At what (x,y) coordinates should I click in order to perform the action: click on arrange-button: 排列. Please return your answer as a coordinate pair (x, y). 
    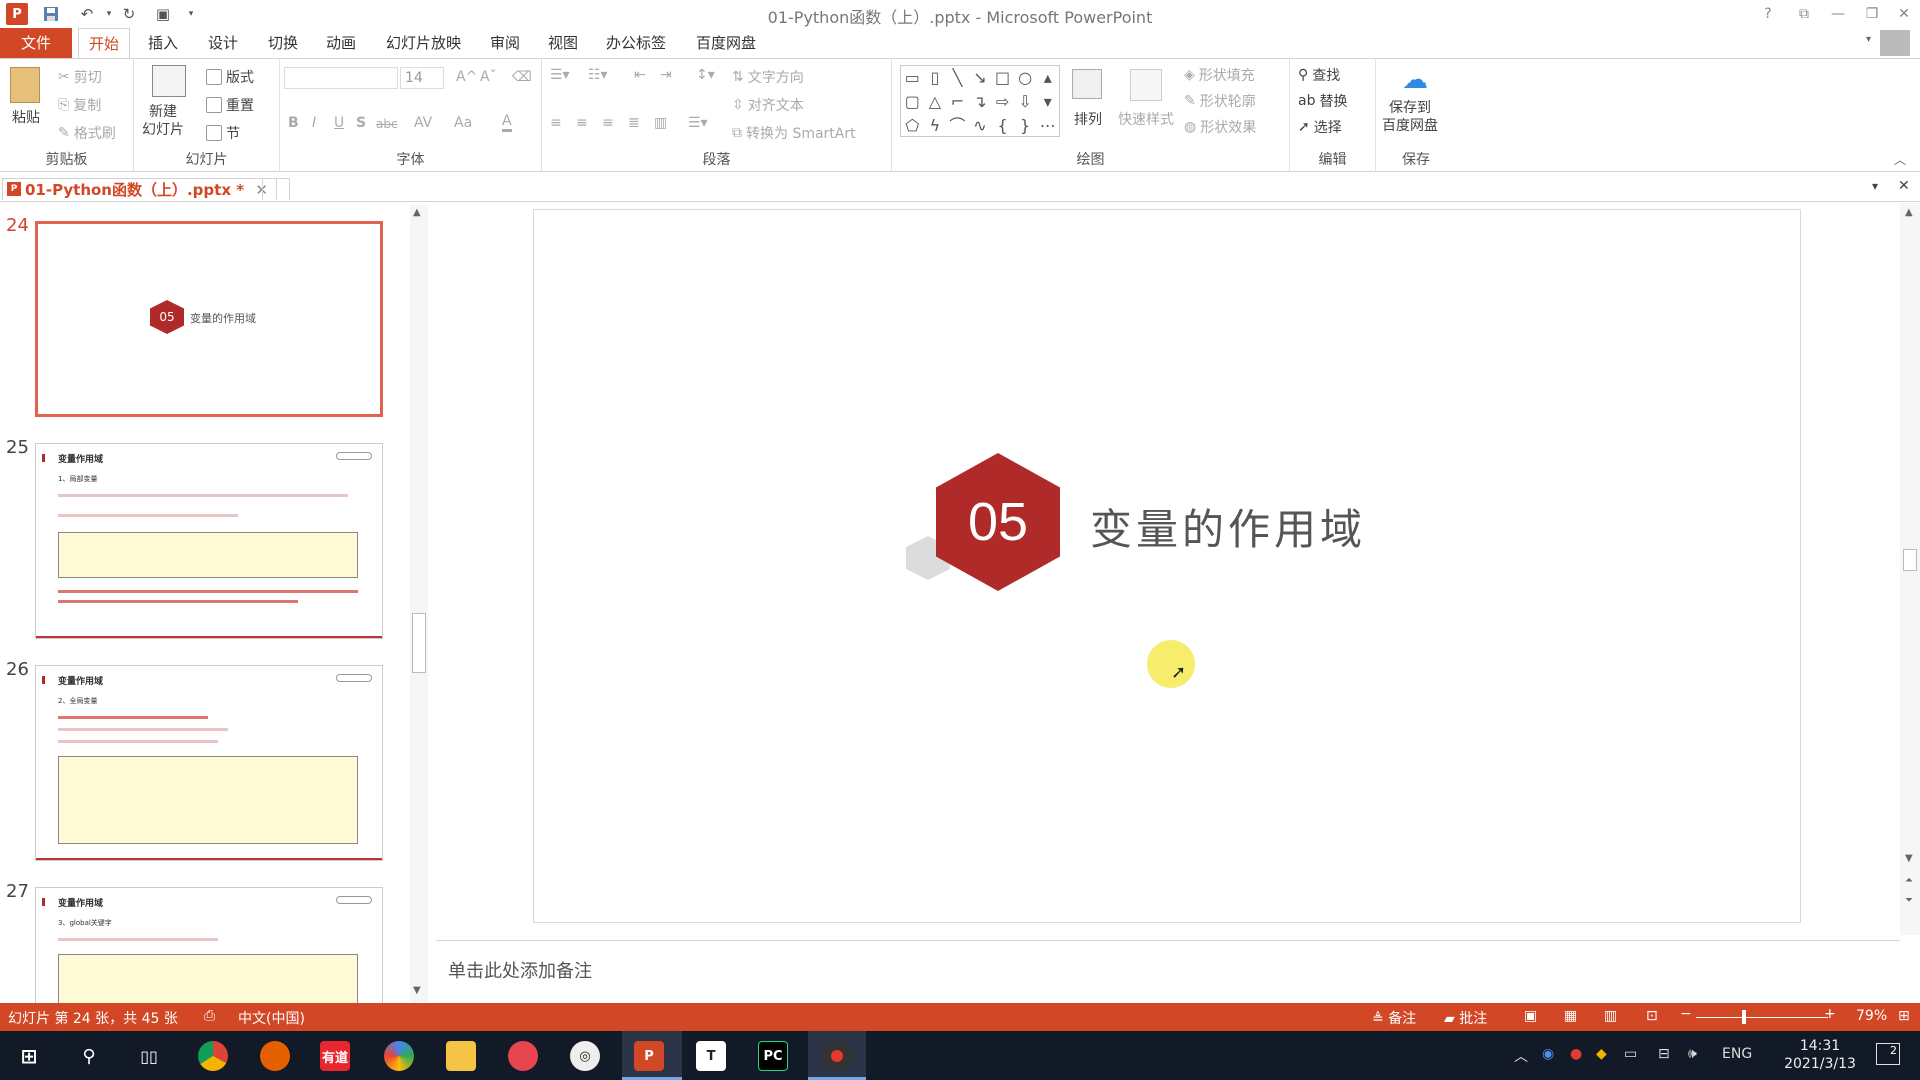
    Looking at the image, I should click on (1088, 119).